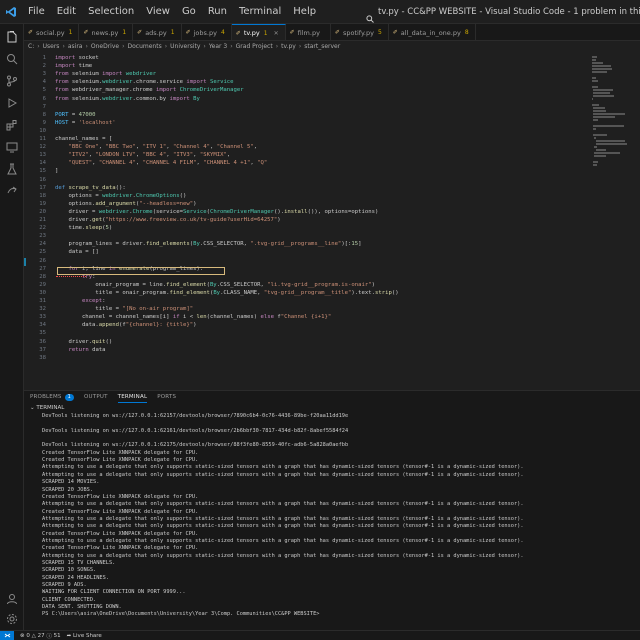 This screenshot has height=640, width=640. I want to click on terminal-line: SCRAPED 14 MOVIES., so click(71, 482).